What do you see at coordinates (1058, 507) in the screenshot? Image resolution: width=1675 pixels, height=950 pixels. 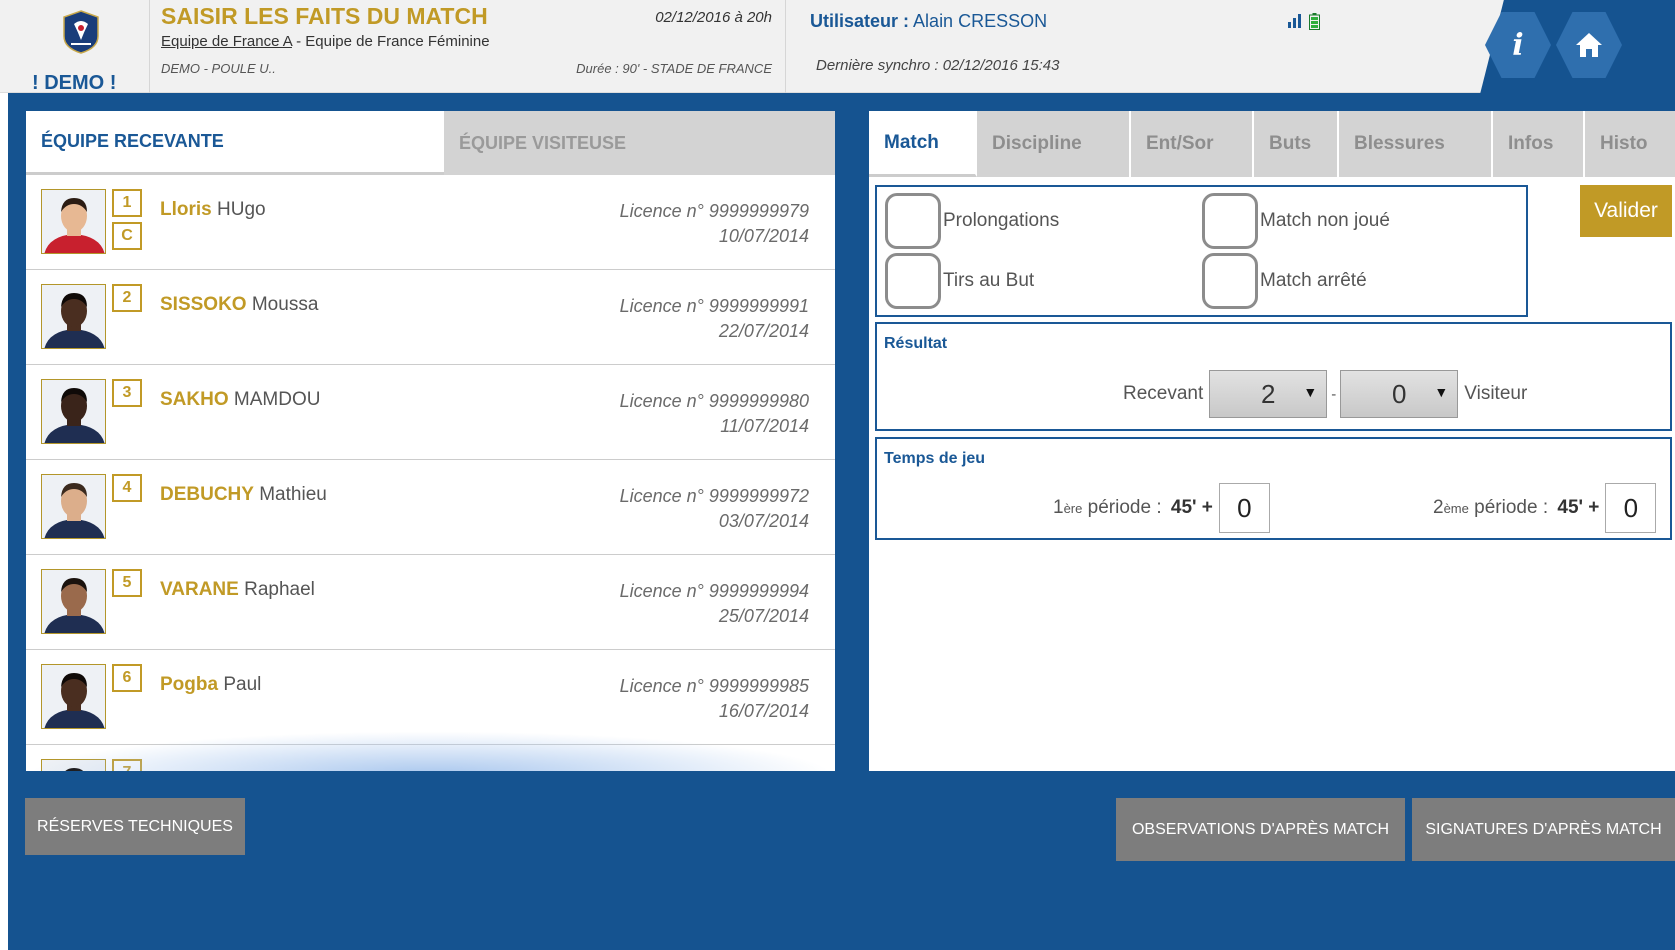 I see `period-1-number: 1` at bounding box center [1058, 507].